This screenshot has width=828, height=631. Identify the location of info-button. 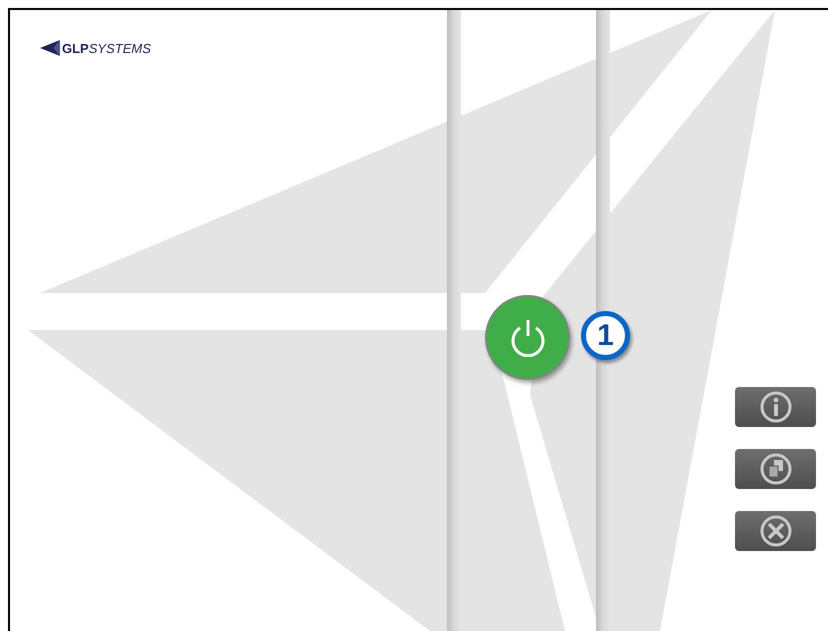
(775, 407).